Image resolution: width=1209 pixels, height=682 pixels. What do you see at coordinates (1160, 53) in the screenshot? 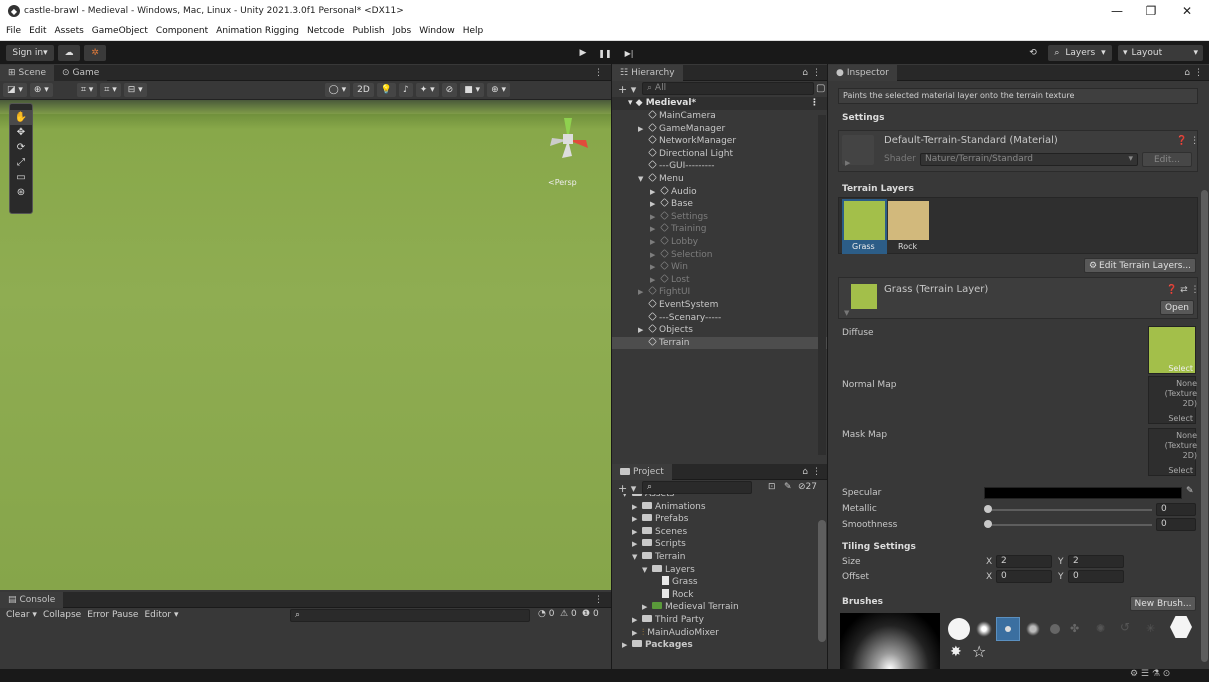
I see `layout-dropdown: ▾ Layout ▾` at bounding box center [1160, 53].